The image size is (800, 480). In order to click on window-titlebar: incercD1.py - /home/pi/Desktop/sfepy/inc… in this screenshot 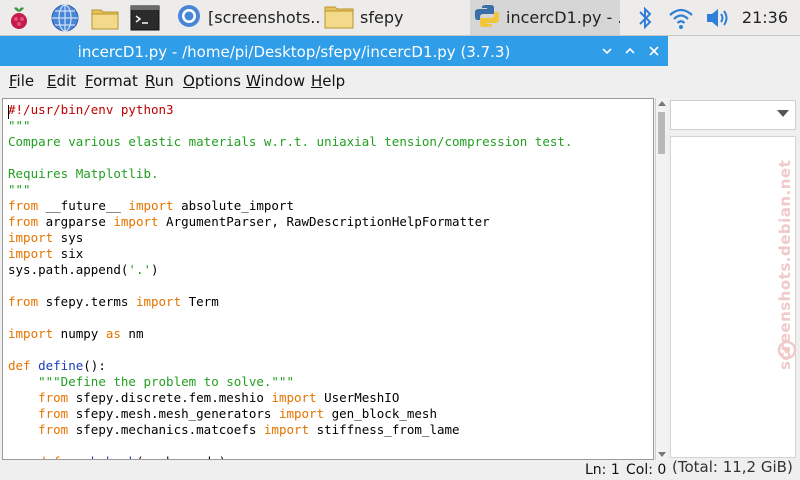, I will do `click(334, 51)`.